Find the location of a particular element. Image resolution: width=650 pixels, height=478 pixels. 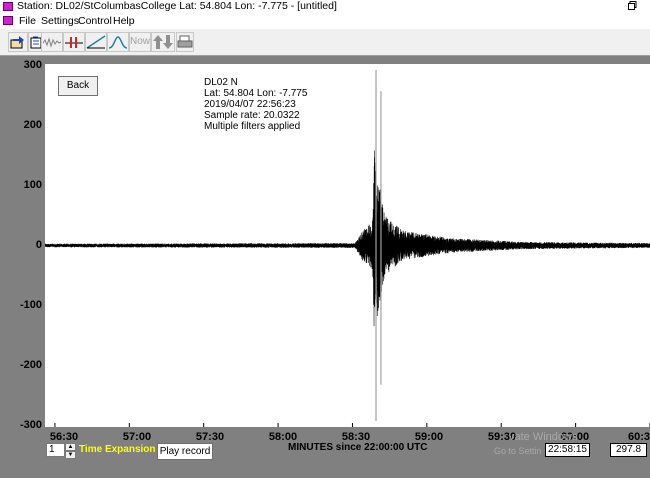

activation-watermark-sub: Go to Settings to activate Windows. is located at coordinates (518, 451).